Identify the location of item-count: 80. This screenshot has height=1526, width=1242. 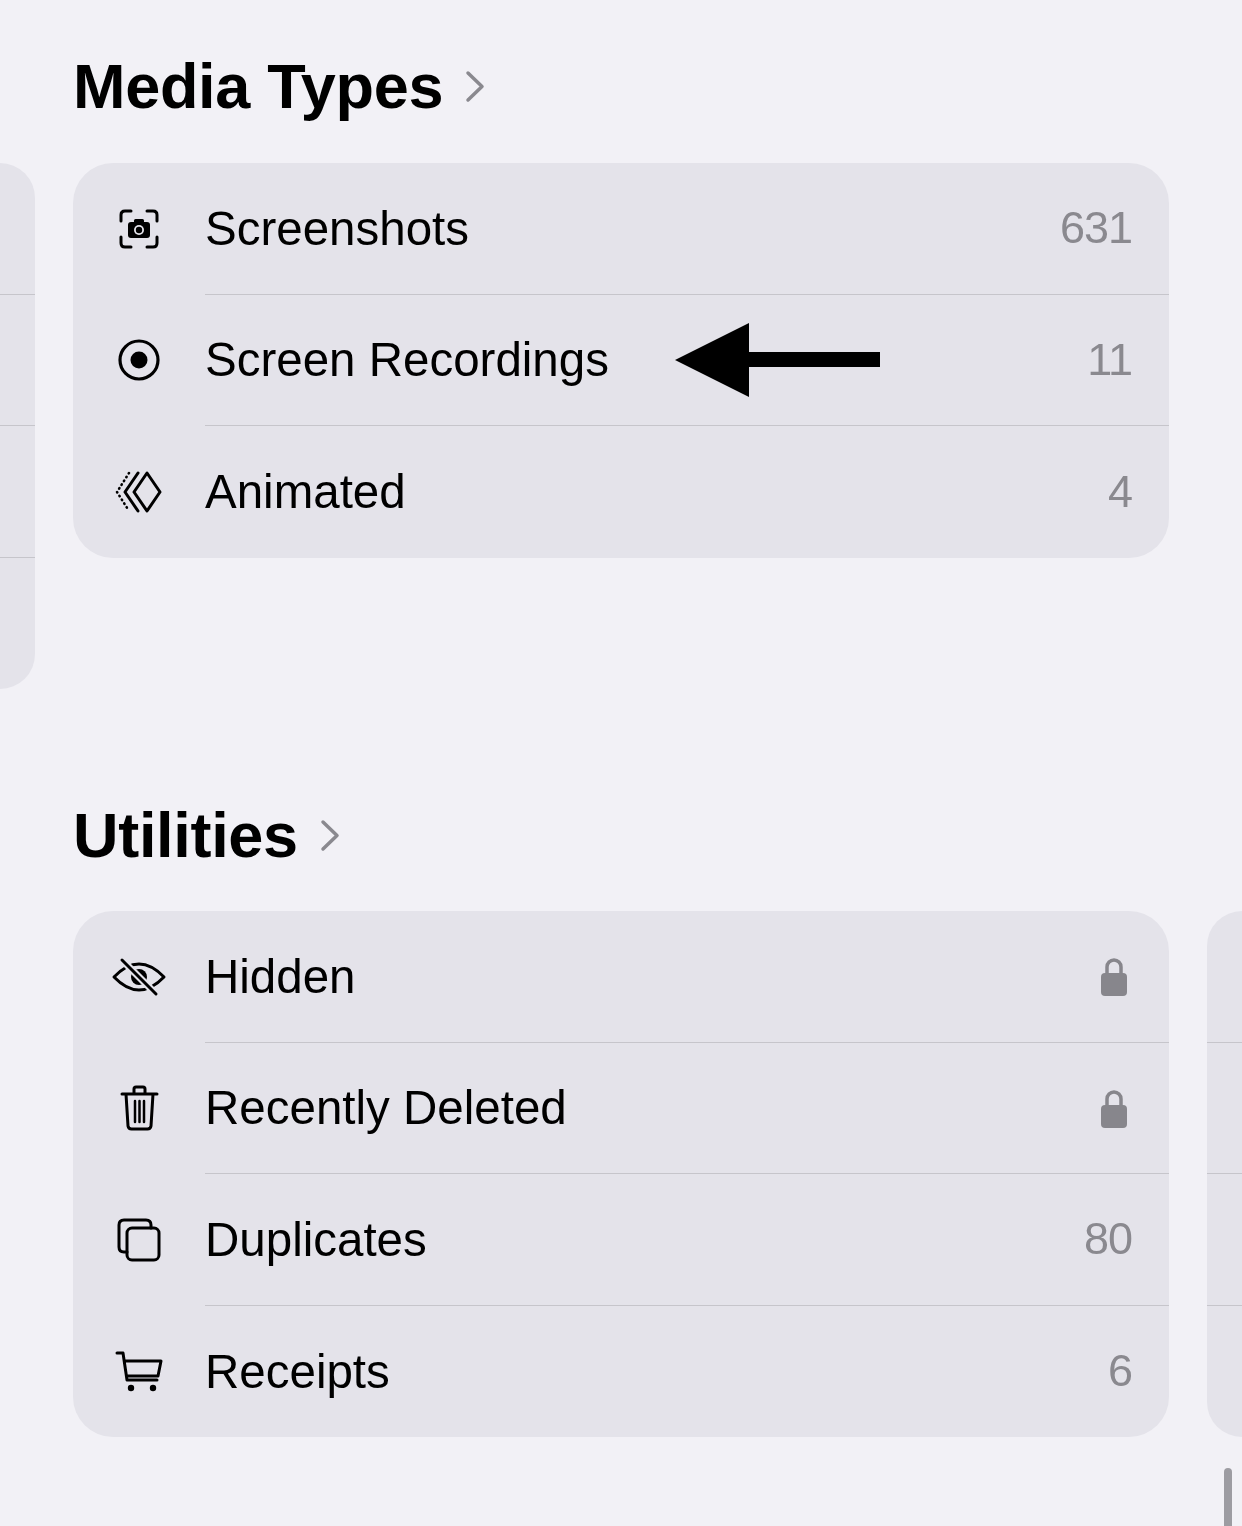
(1107, 1239).